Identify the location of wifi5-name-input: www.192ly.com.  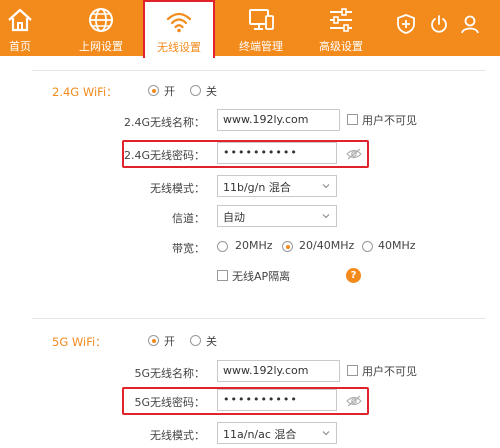
(278, 371).